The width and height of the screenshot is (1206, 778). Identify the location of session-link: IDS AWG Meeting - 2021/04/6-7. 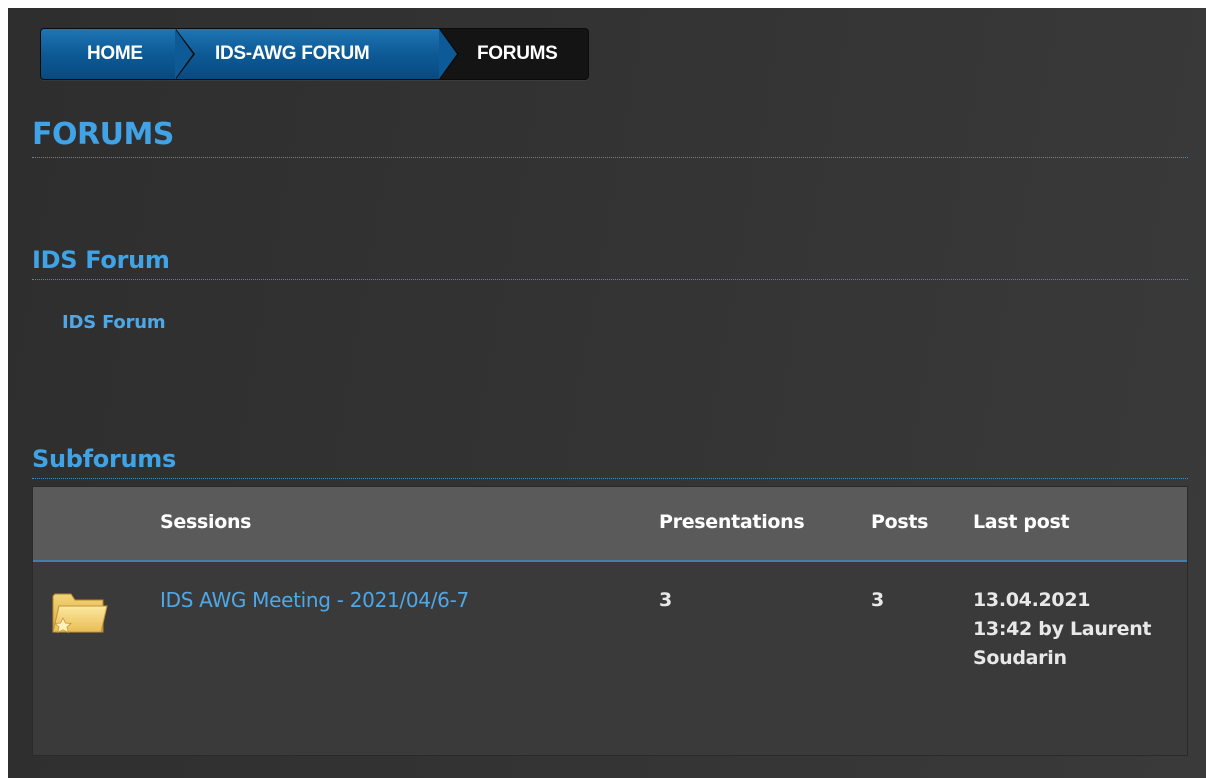
(314, 600).